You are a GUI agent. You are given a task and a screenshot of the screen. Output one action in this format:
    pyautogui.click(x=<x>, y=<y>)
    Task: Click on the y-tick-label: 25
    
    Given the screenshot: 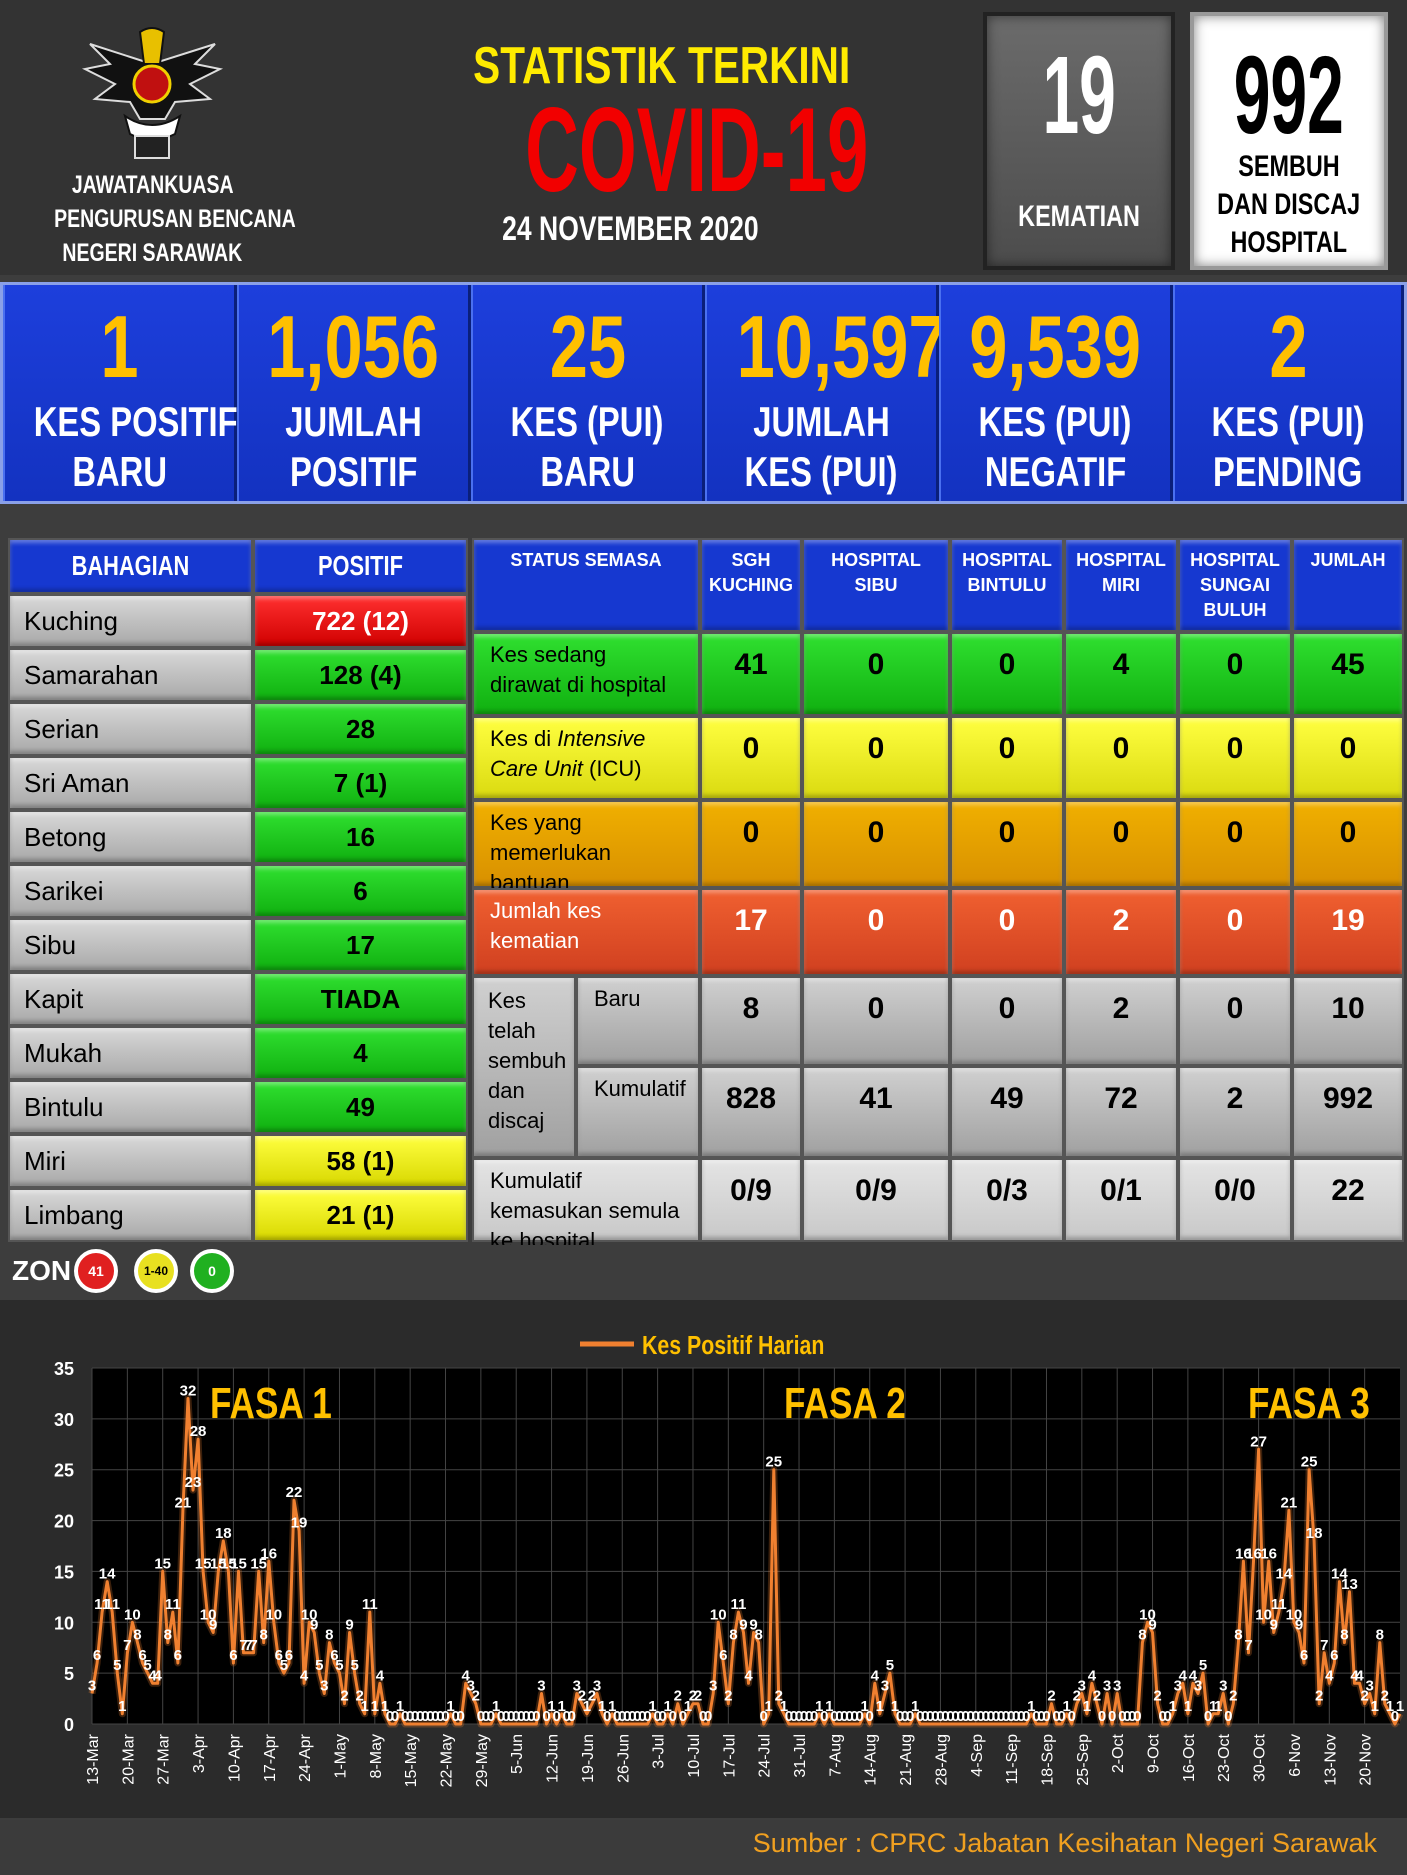 What is the action you would take?
    pyautogui.click(x=64, y=1471)
    